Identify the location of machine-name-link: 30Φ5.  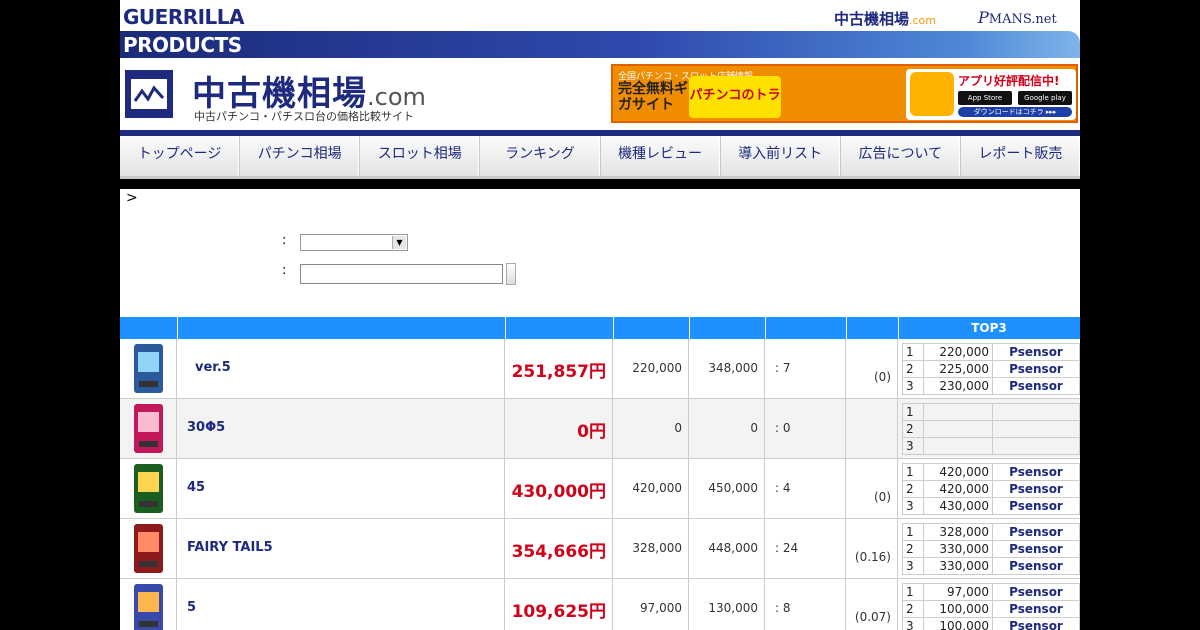
(206, 427).